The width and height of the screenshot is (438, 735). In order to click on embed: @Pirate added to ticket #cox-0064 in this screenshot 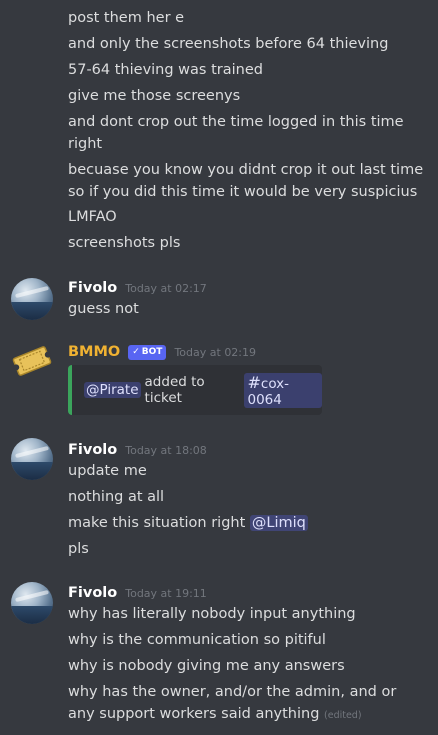, I will do `click(195, 390)`.